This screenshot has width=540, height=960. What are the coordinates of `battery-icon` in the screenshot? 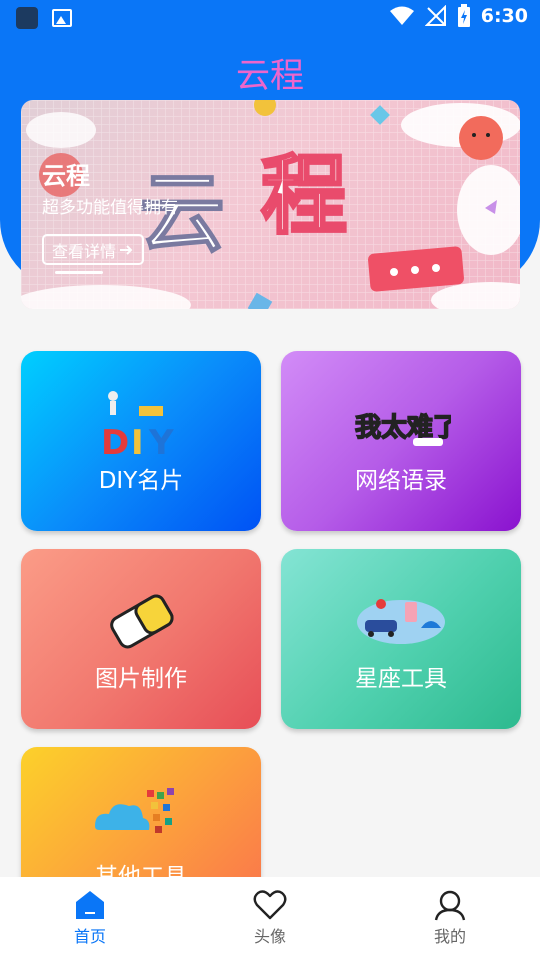 It's located at (463, 15).